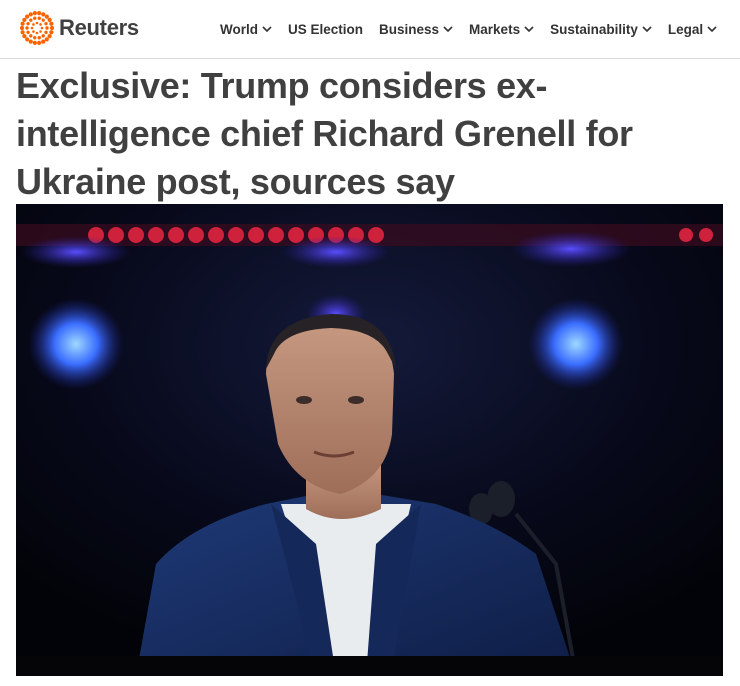 This screenshot has width=740, height=686. I want to click on nav-item-sustainability: Sustainability, so click(601, 29).